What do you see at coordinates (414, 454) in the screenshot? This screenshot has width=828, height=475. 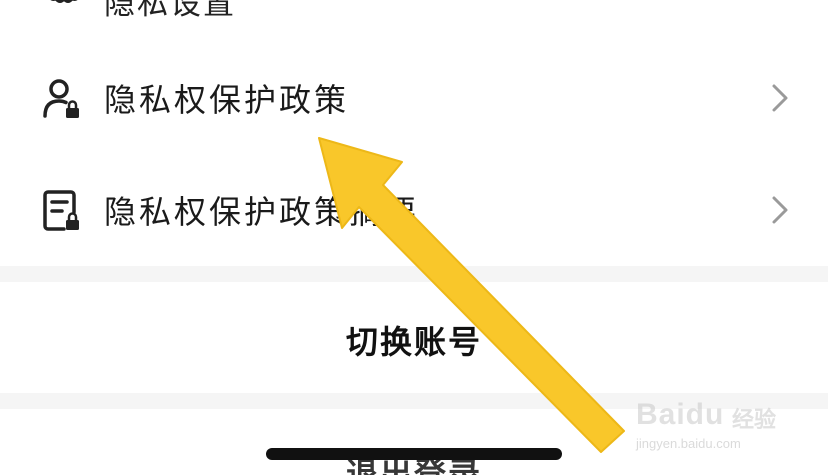 I see `home-indicator` at bounding box center [414, 454].